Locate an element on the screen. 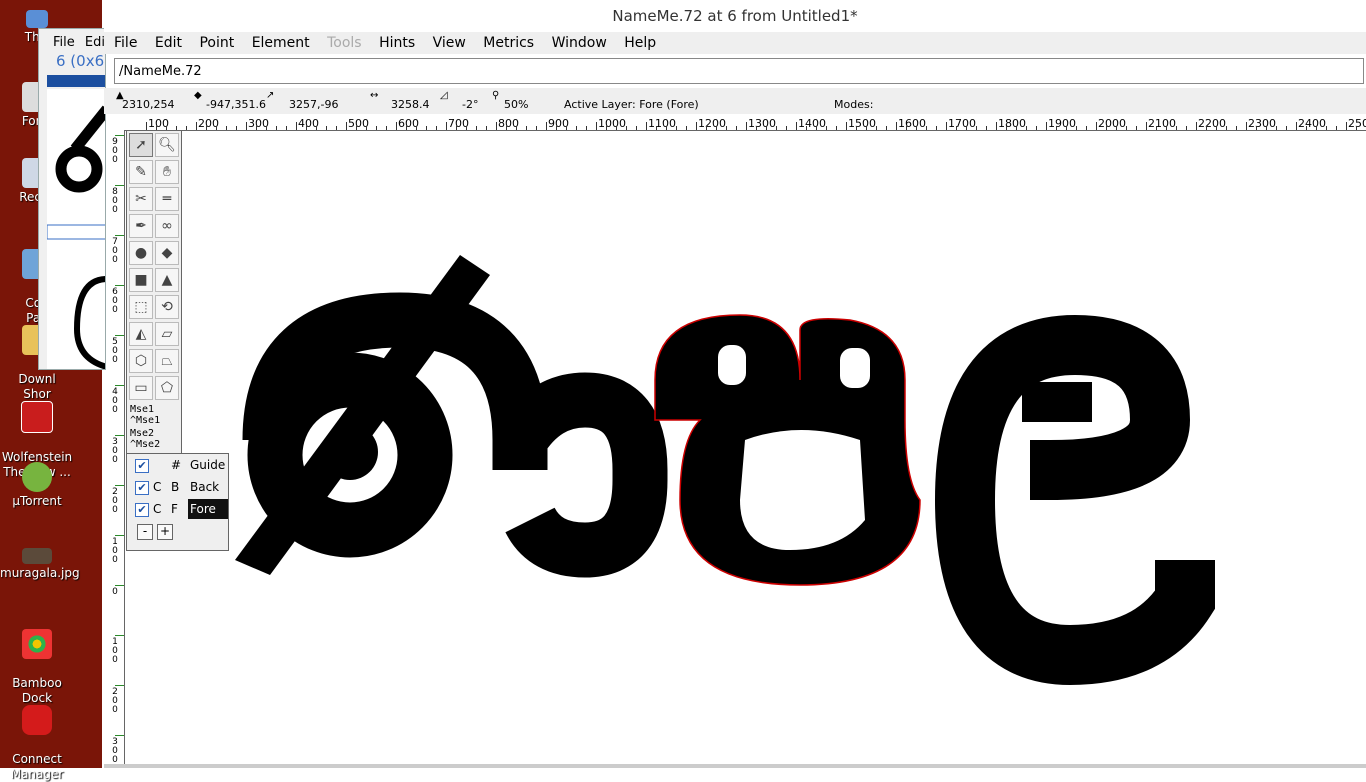 The height and width of the screenshot is (782, 1366). background-window-menubar: File Edi is located at coordinates (72, 39).